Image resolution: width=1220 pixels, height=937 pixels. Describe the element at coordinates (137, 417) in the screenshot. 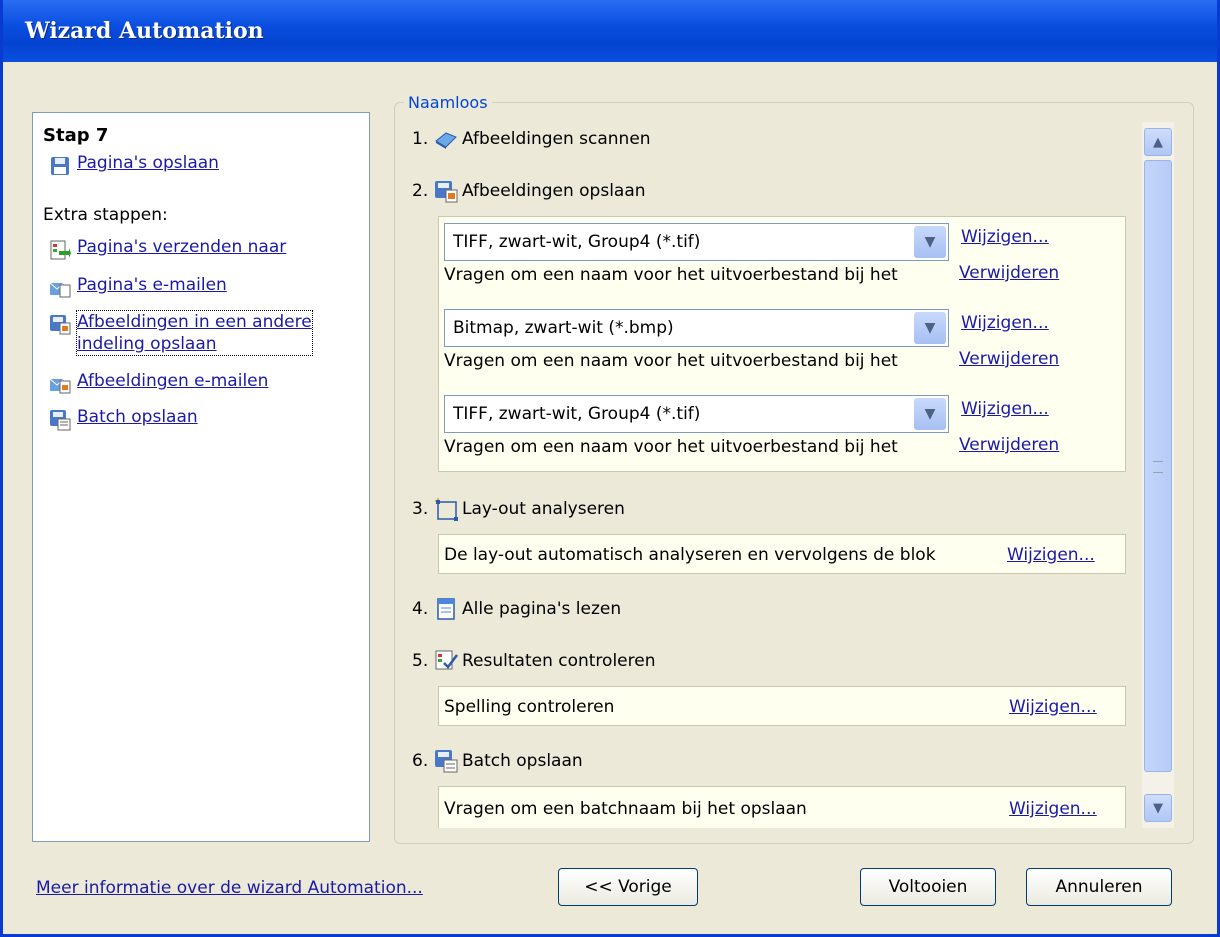

I see `save-batch-link: Batch opslaan` at that location.